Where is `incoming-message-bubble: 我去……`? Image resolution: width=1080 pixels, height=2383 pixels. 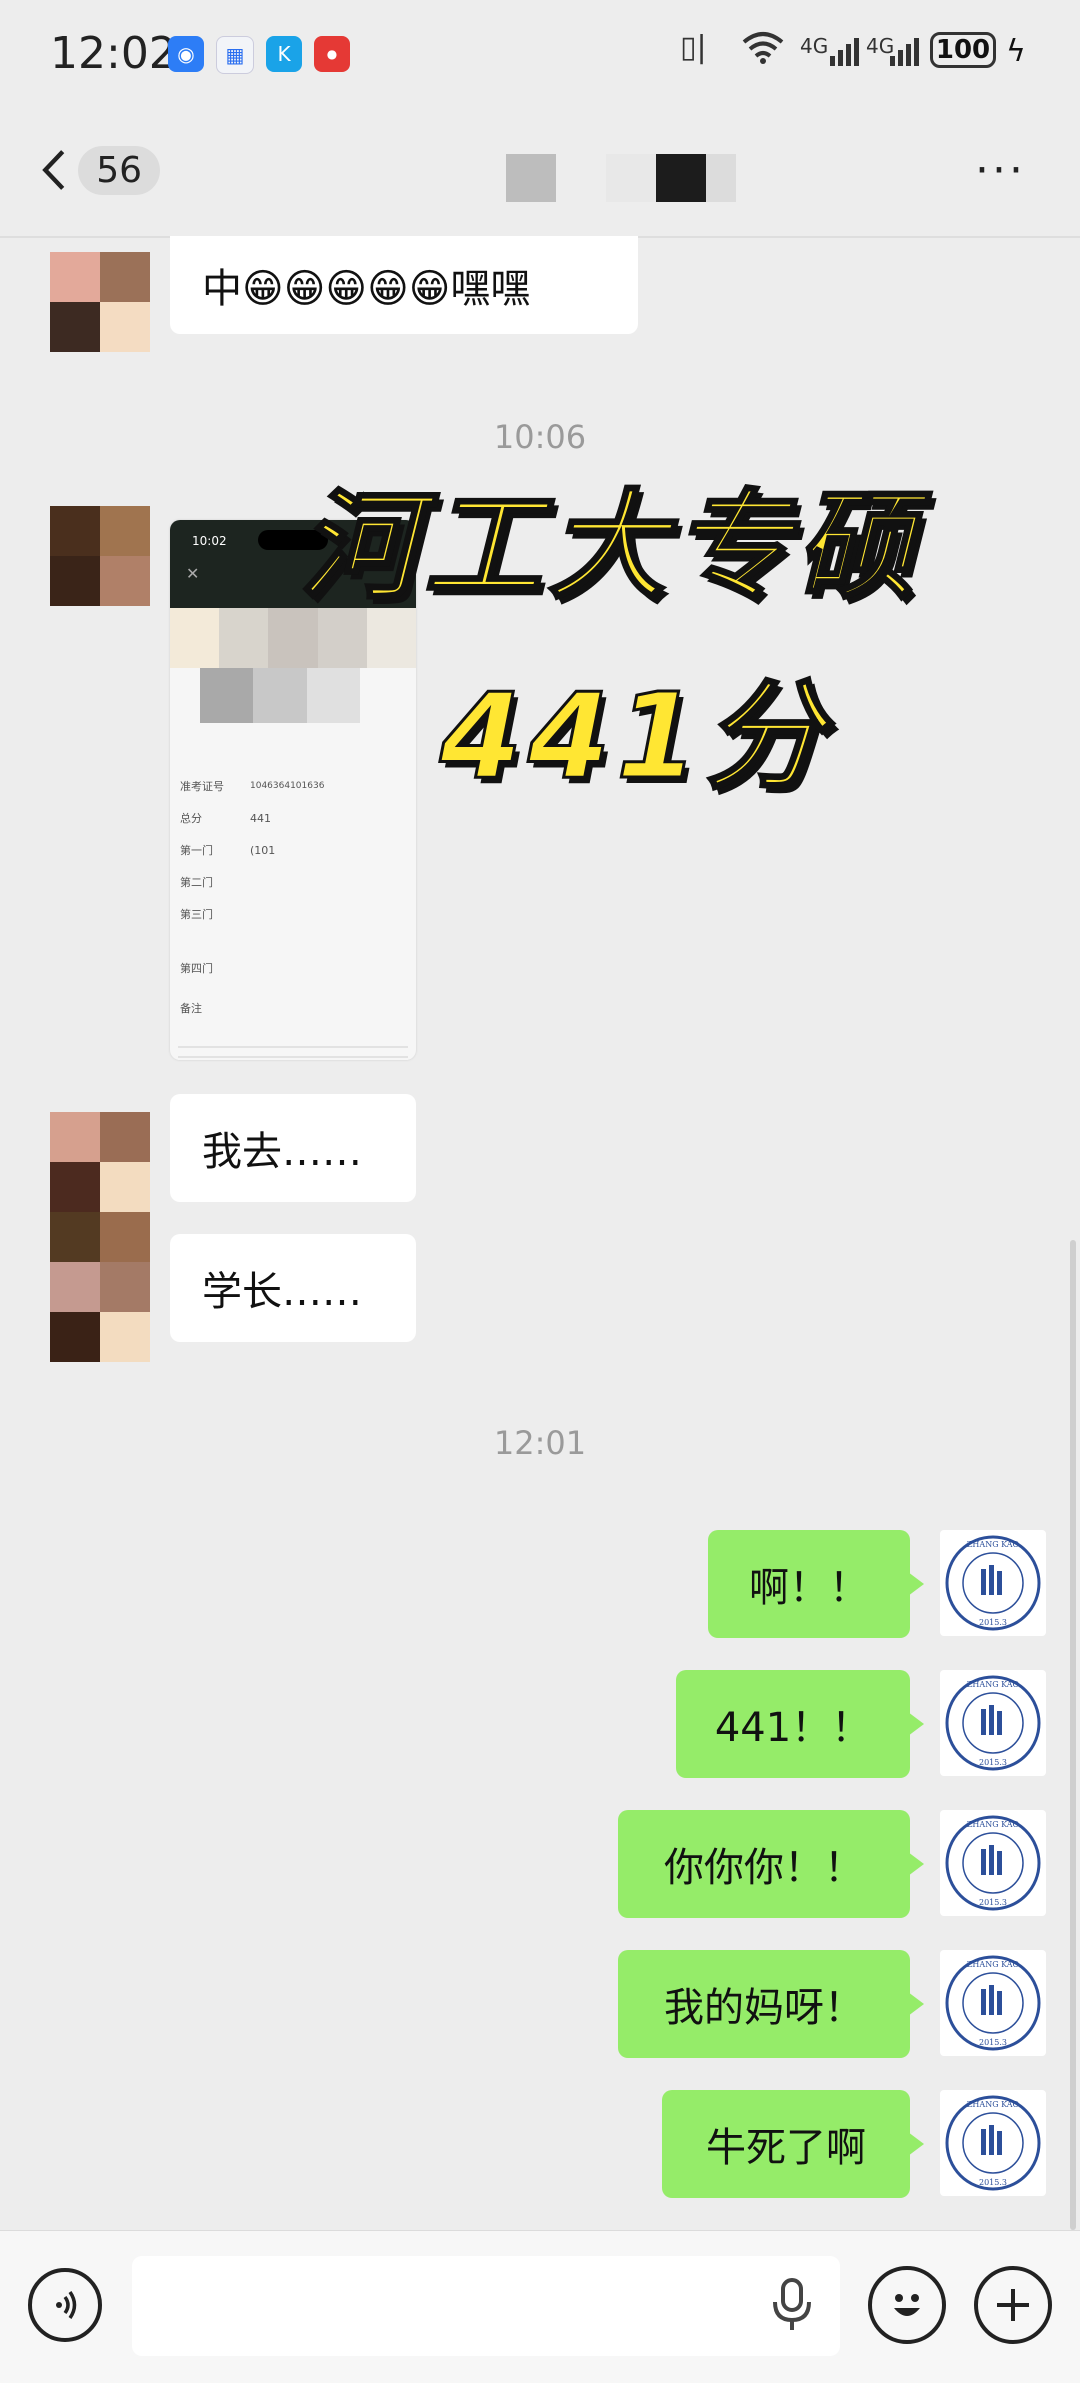
incoming-message-bubble: 我去…… is located at coordinates (293, 1148).